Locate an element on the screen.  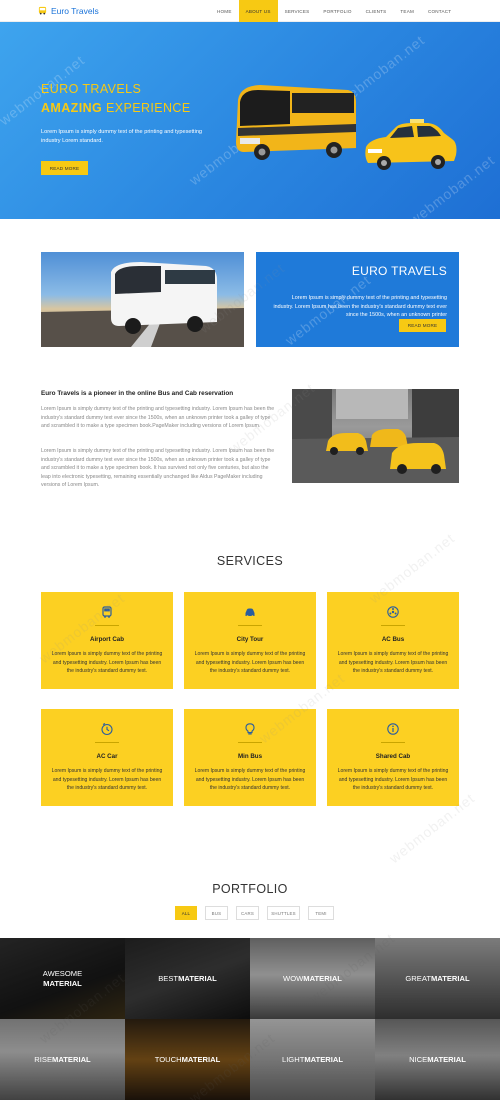
service-name: Min Bus is located at coordinates (250, 756).